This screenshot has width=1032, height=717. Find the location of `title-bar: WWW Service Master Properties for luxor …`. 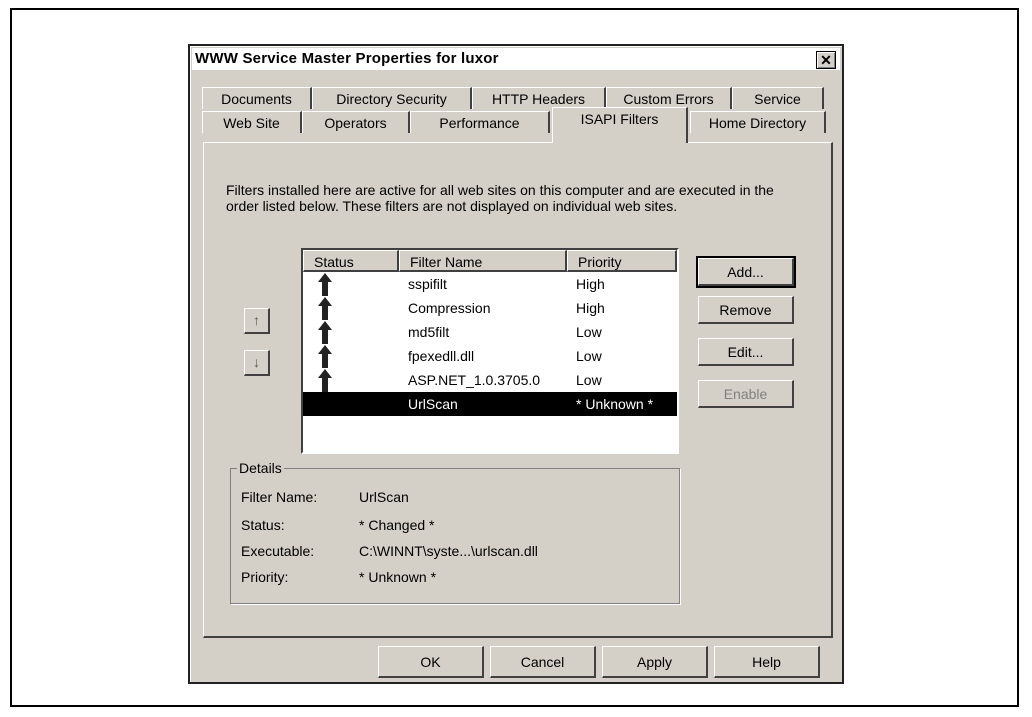

title-bar: WWW Service Master Properties for luxor … is located at coordinates (516, 59).